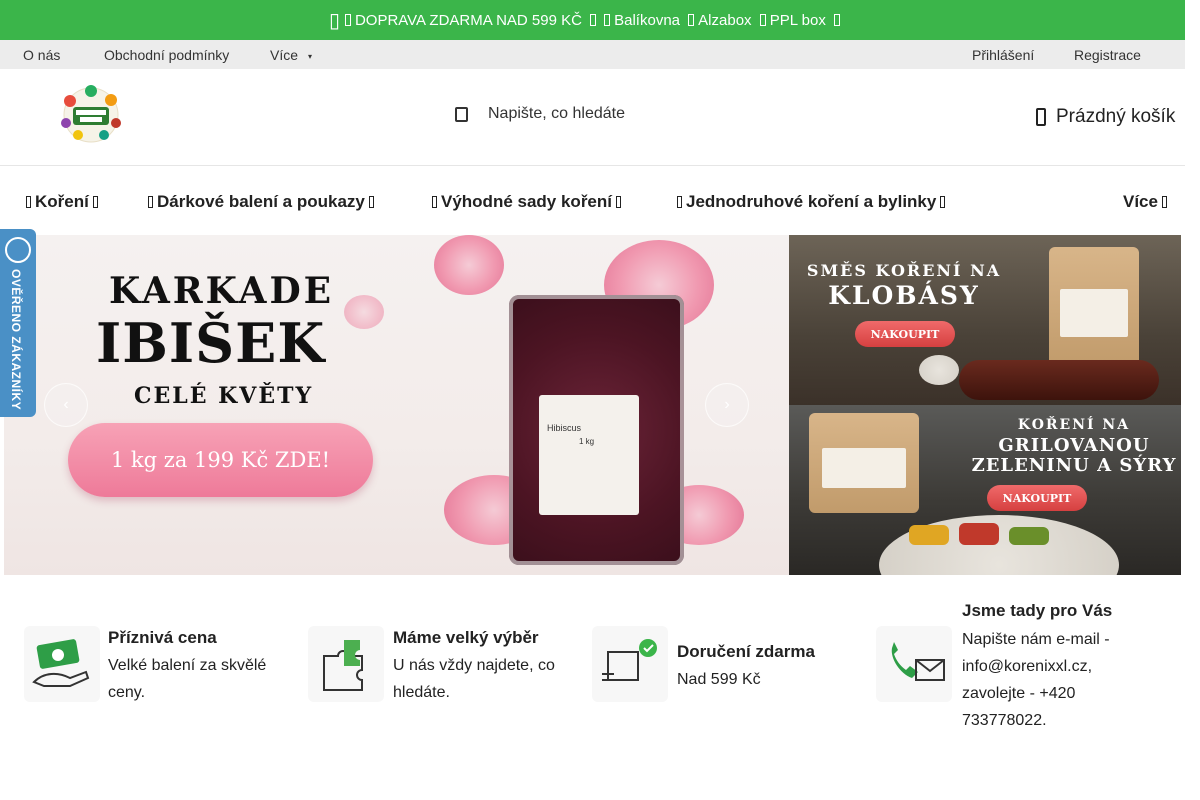 The image size is (1200, 800). What do you see at coordinates (904, 270) in the screenshot?
I see `side-banner-title-line1: SMĚS KOŘENÍ NA` at bounding box center [904, 270].